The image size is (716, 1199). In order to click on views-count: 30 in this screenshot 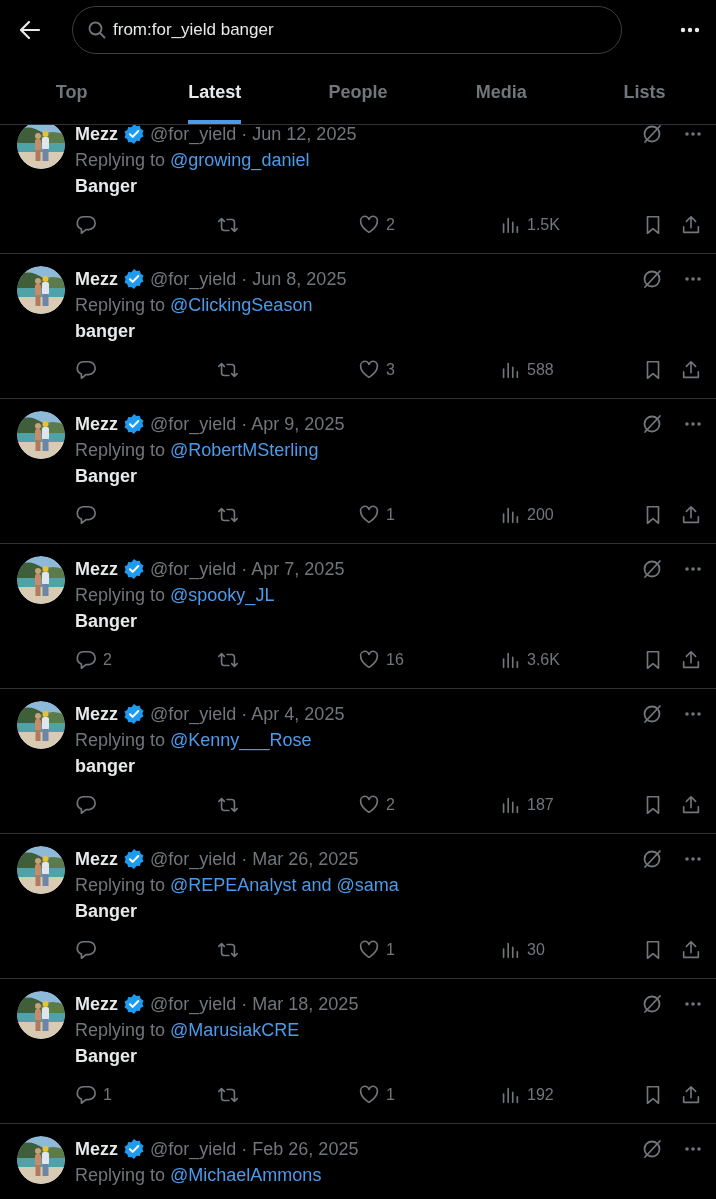, I will do `click(536, 950)`.